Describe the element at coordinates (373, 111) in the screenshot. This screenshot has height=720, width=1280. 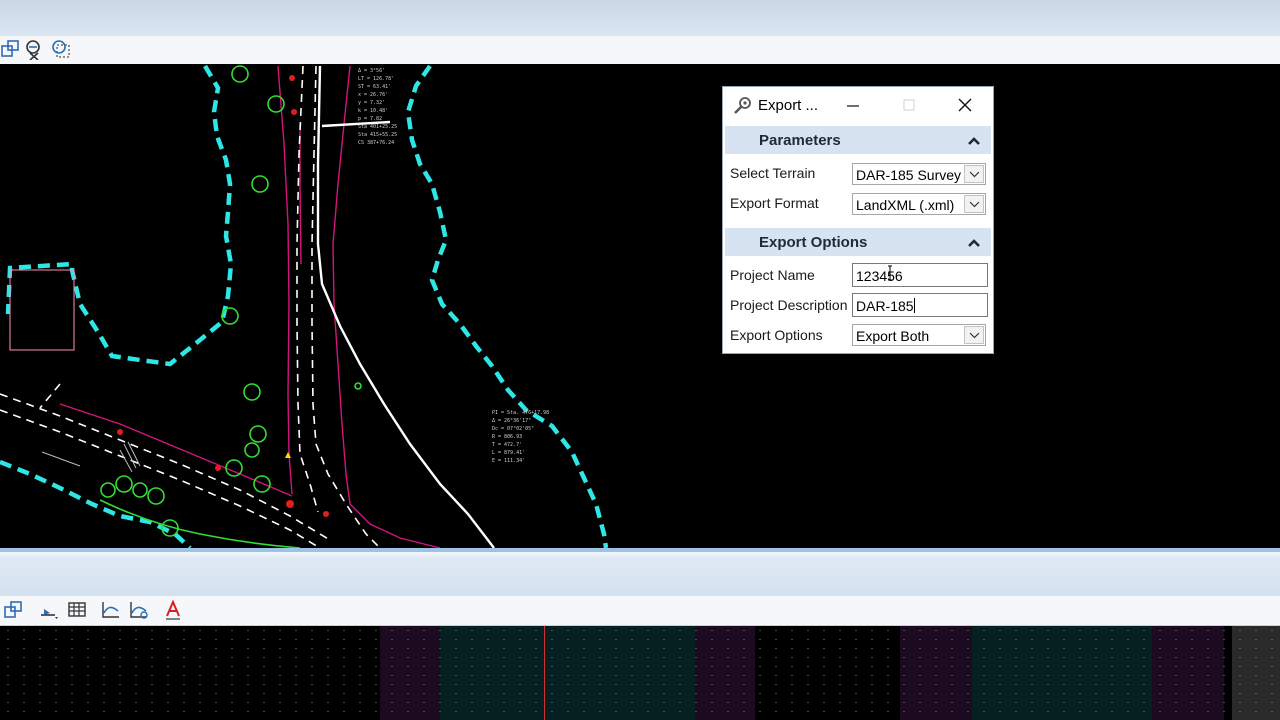
I see `svg-text: k = 10.48'` at that location.